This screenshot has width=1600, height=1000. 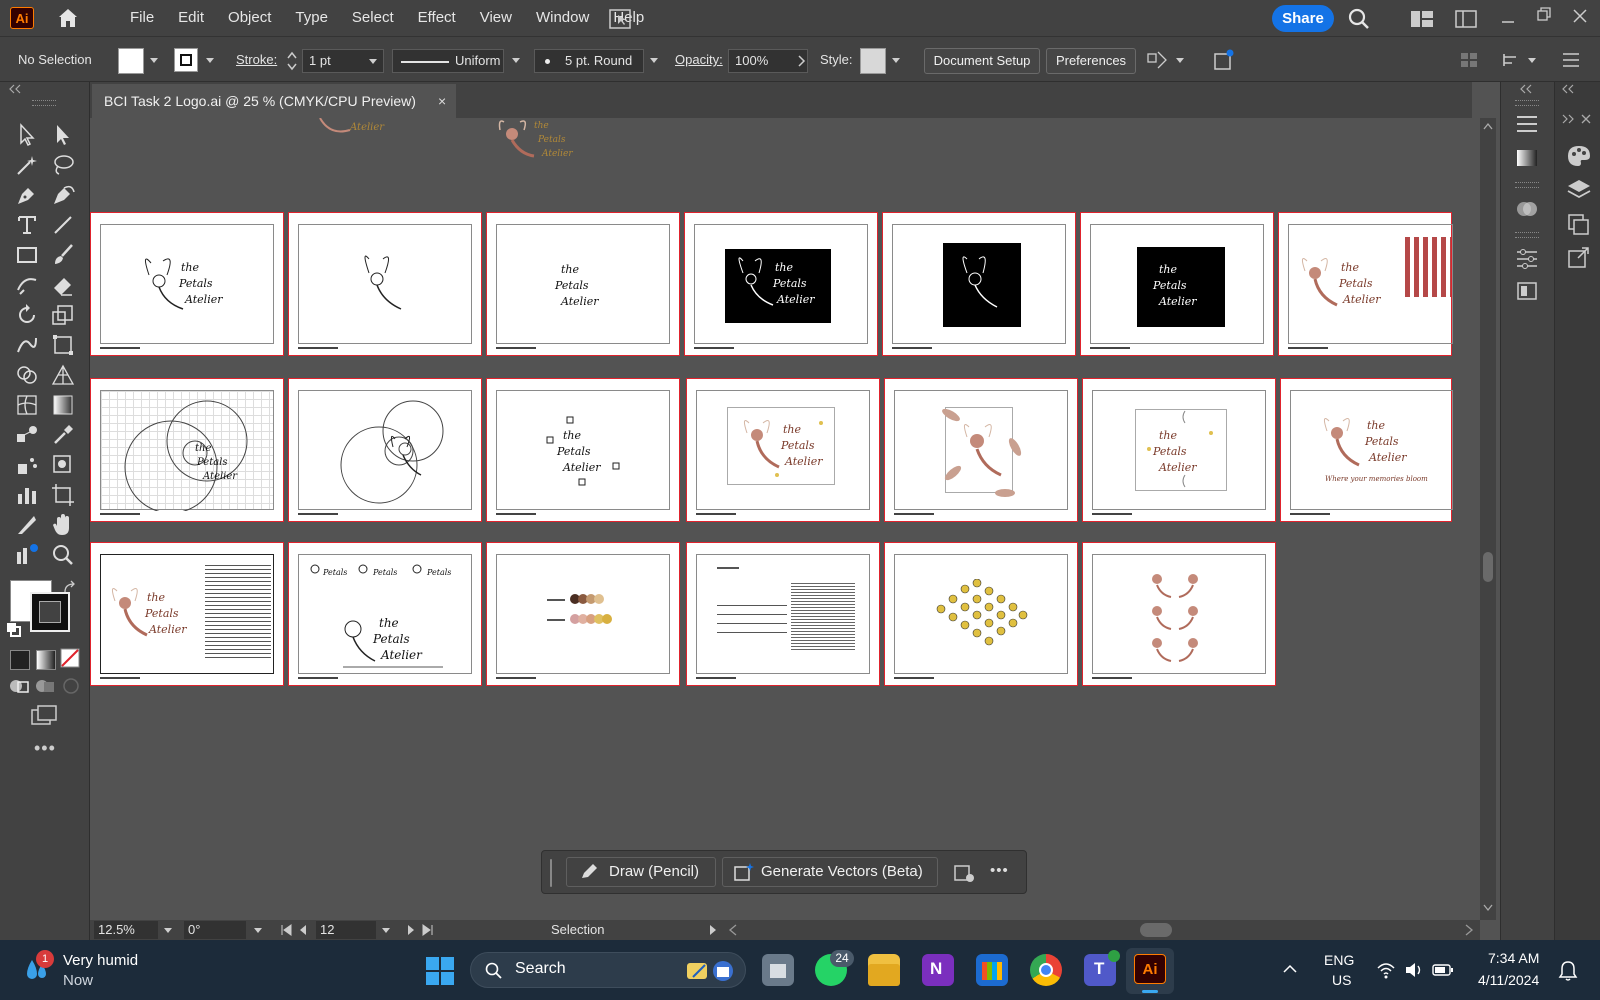 What do you see at coordinates (733, 930) in the screenshot?
I see `scroll-left-icon` at bounding box center [733, 930].